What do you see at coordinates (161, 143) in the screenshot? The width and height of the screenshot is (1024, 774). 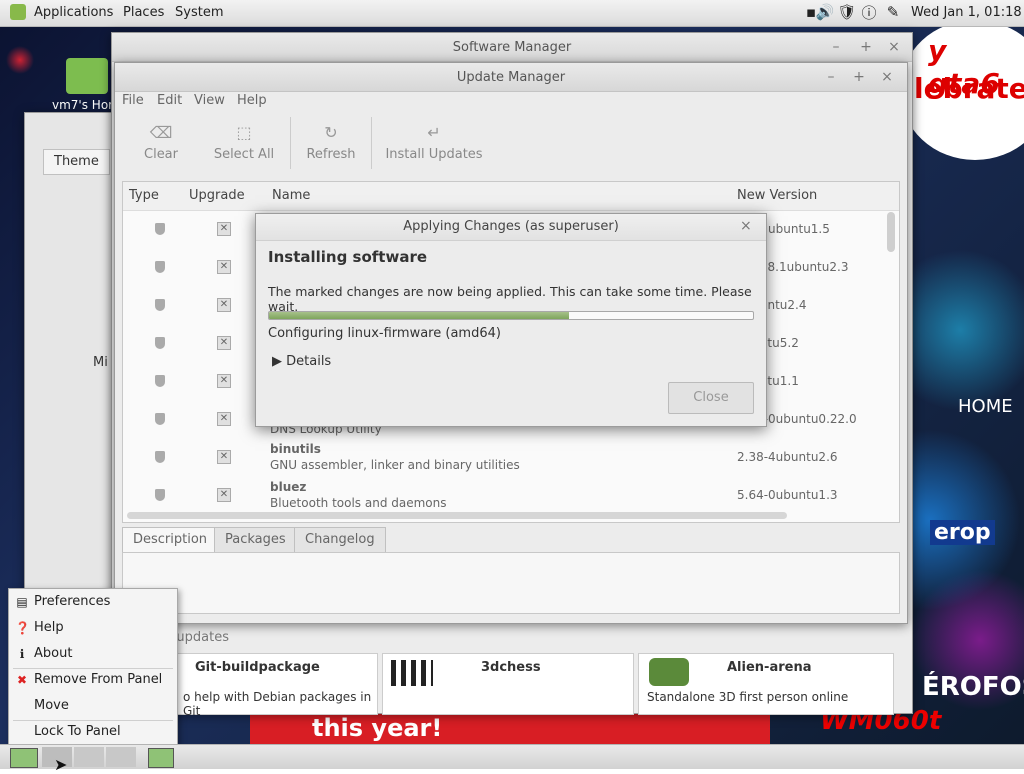 I see `clear-button: ⌫ Clear` at bounding box center [161, 143].